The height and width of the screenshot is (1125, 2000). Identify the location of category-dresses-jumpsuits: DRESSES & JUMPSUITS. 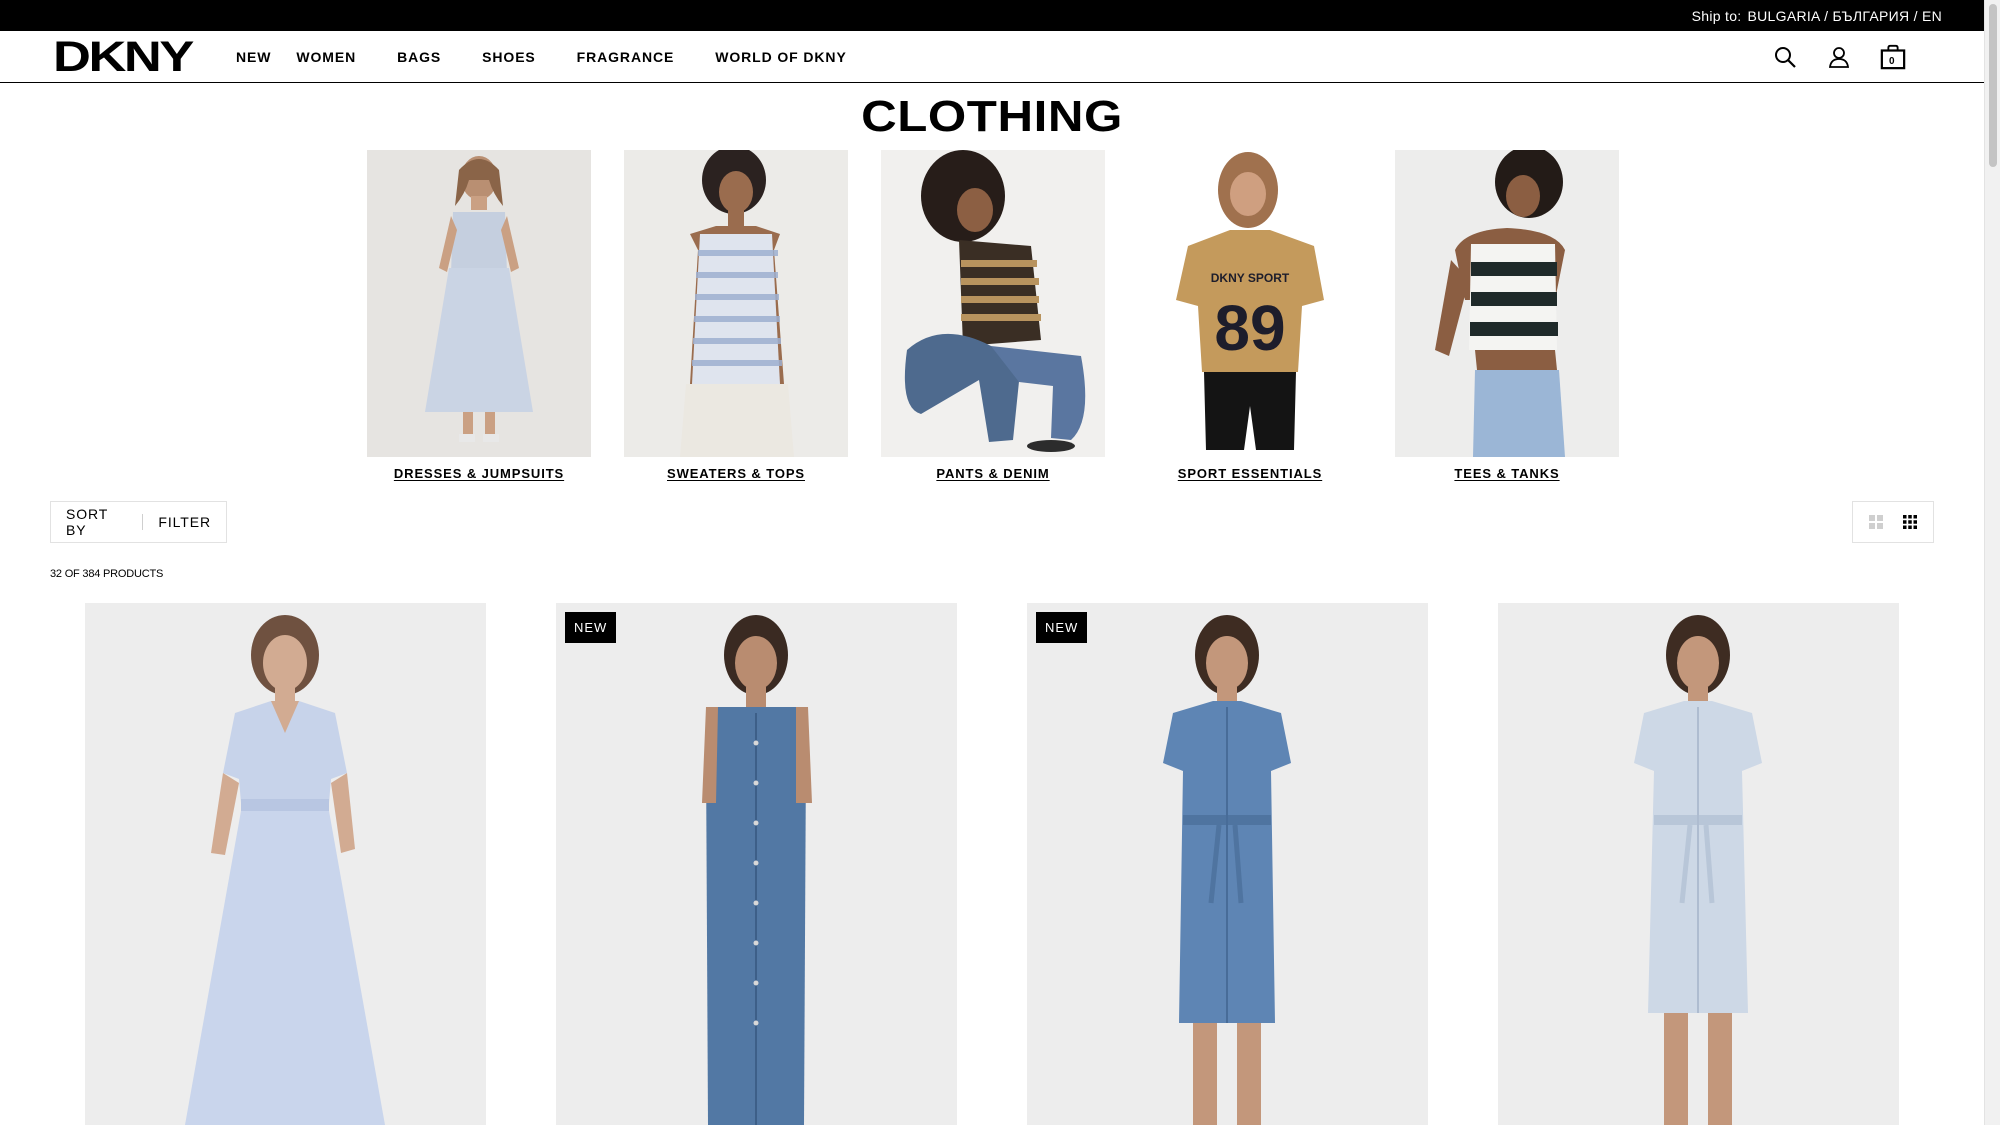
(479, 315).